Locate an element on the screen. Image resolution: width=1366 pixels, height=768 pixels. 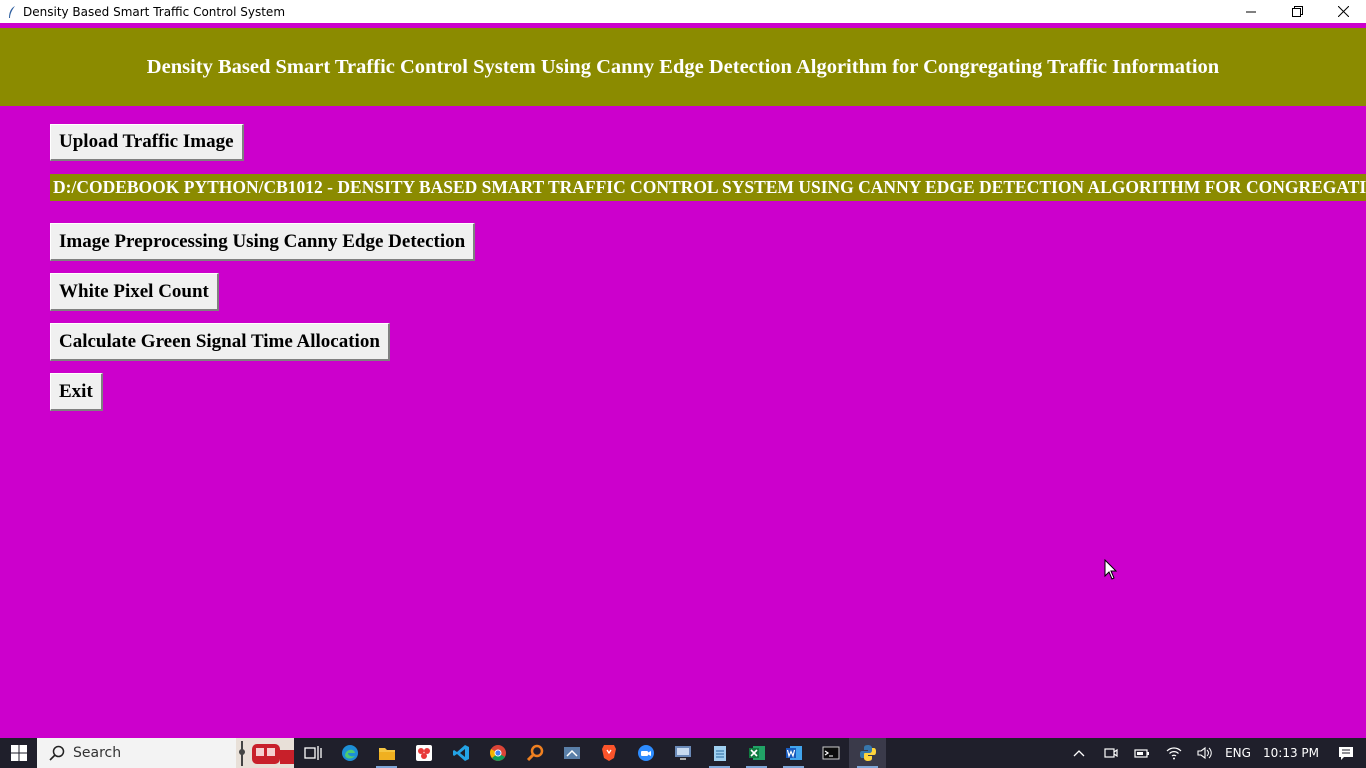
white-pixel-count-button: White Pixel Count is located at coordinates (134, 292).